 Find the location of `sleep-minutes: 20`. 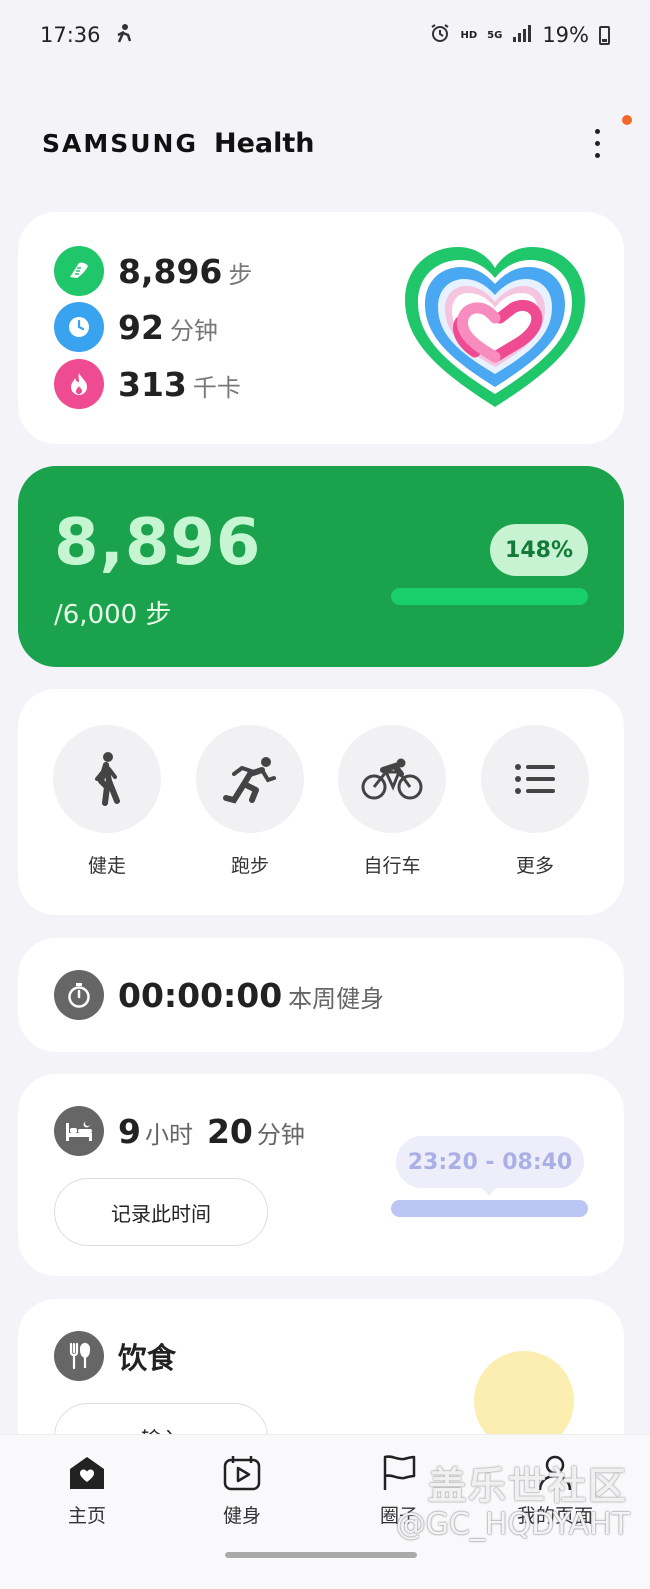

sleep-minutes: 20 is located at coordinates (229, 1131).